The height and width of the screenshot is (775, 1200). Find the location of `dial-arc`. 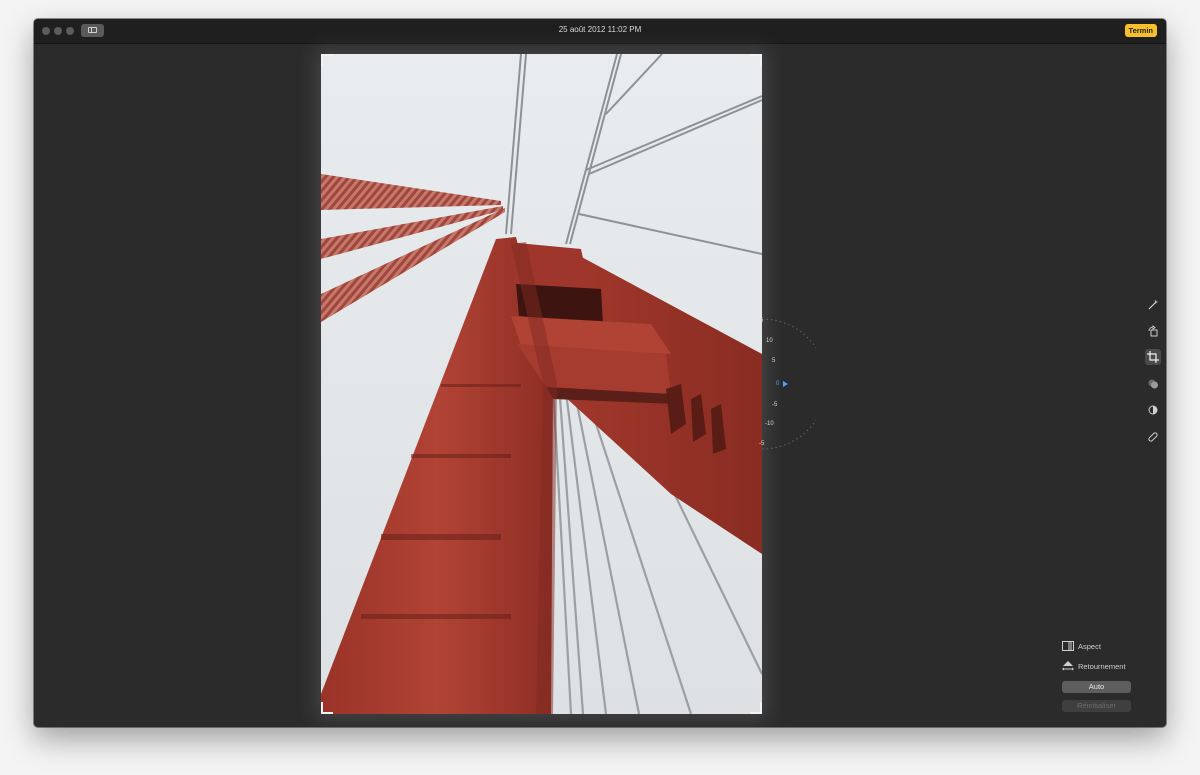

dial-arc is located at coordinates (788, 384).